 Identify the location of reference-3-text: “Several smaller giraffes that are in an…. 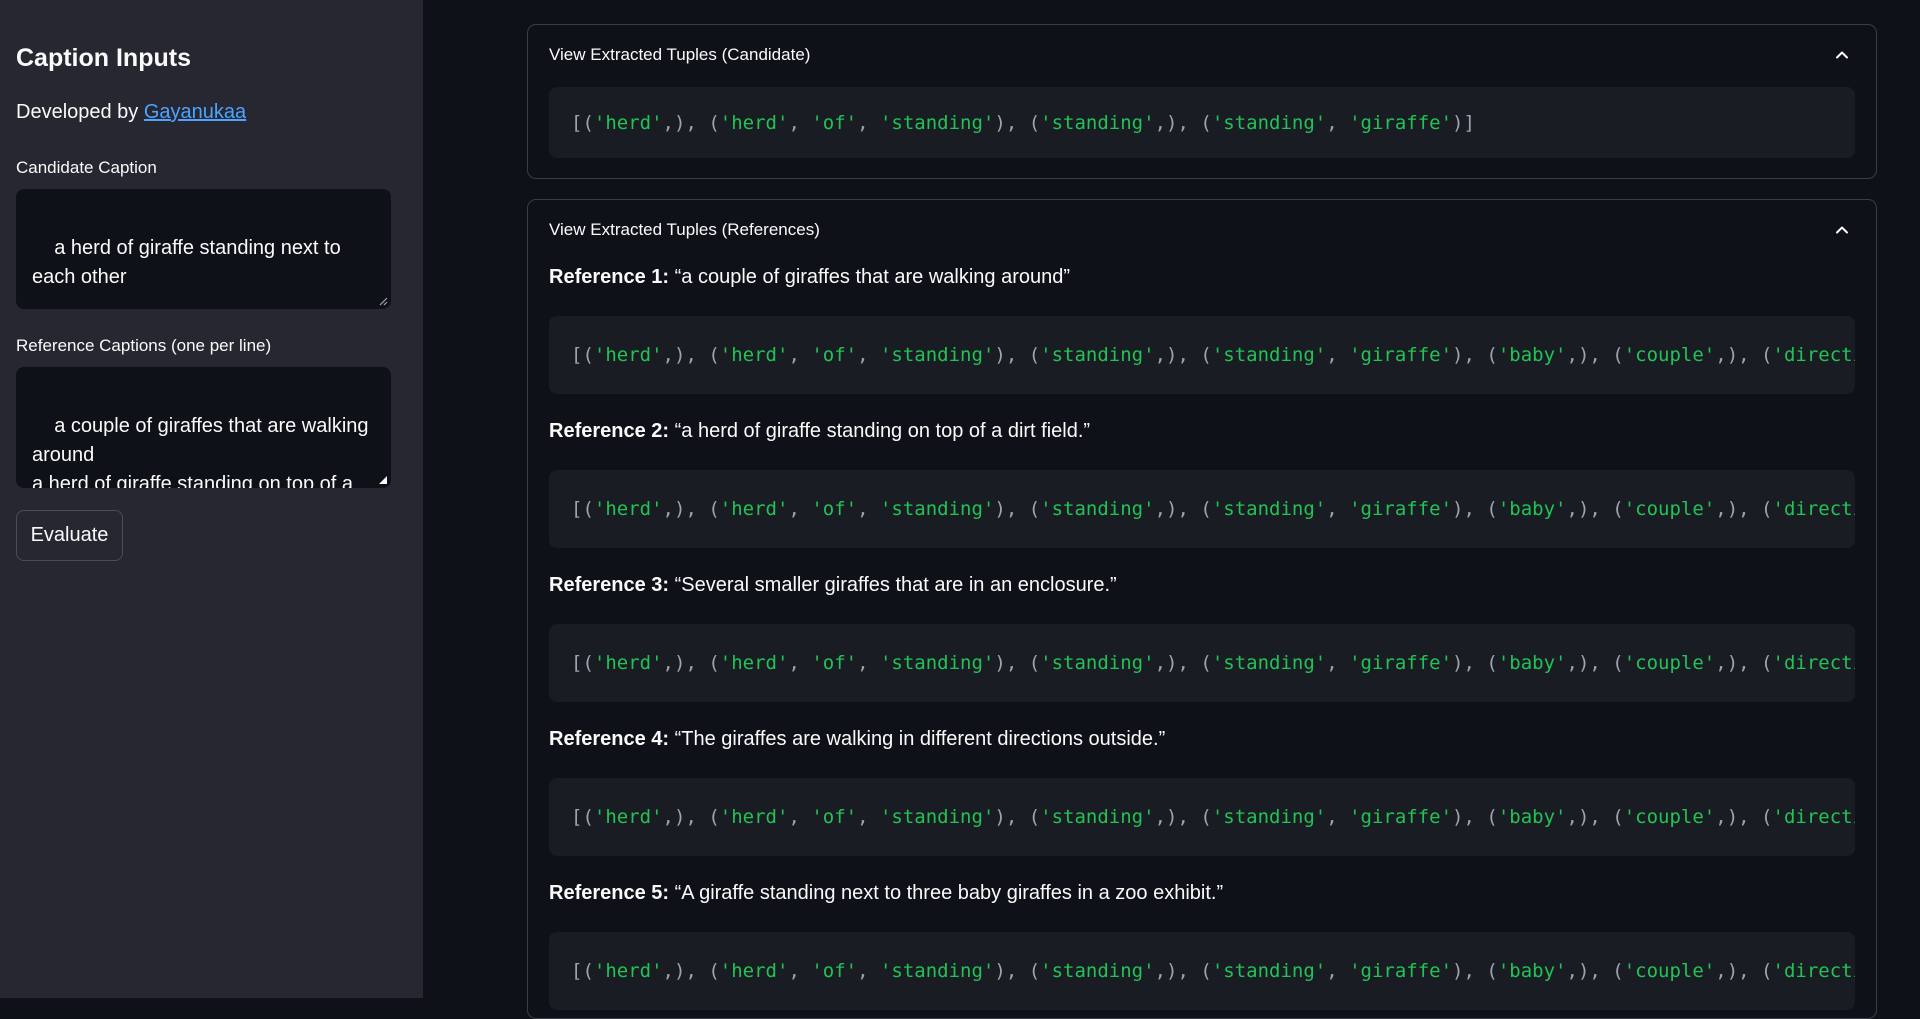
(895, 585).